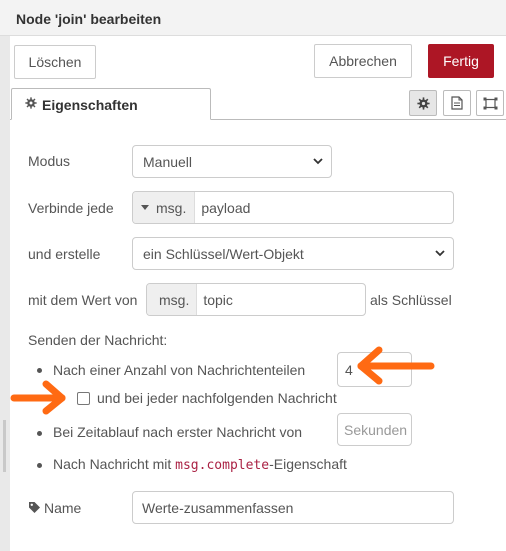 The image size is (506, 551). I want to click on timeout-input-placeholder: Sekunden, so click(376, 429).